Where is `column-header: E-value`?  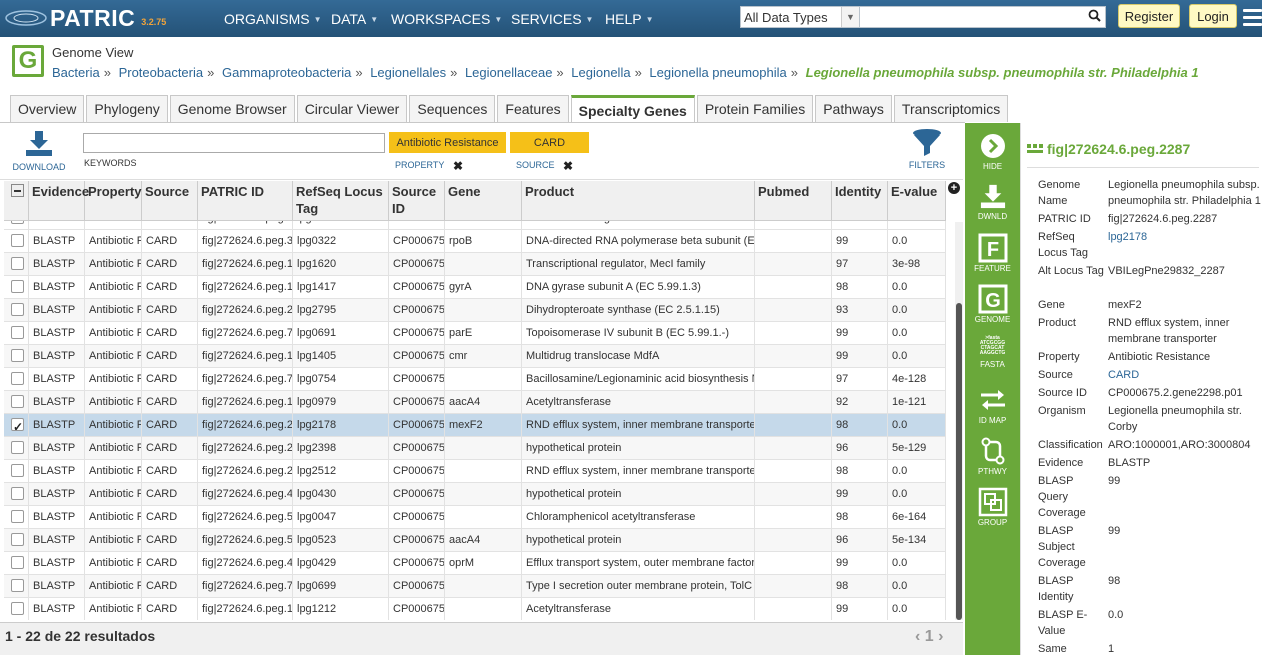 column-header: E-value is located at coordinates (917, 201).